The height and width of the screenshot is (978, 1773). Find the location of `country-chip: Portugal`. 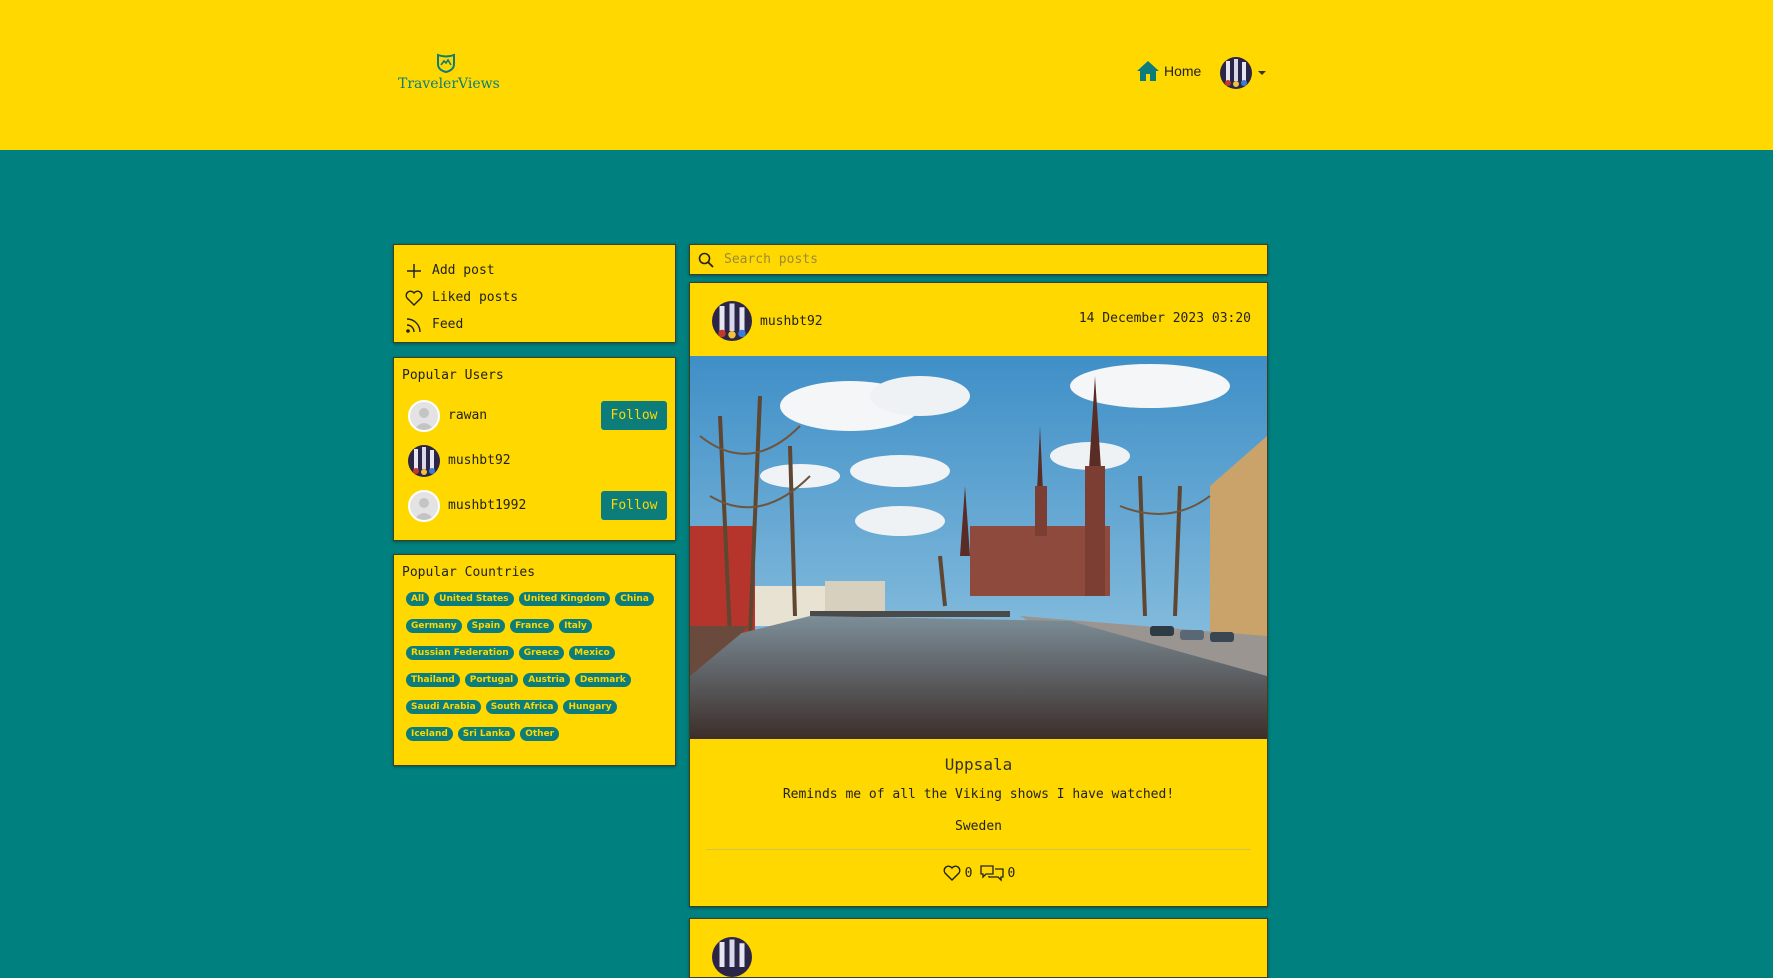

country-chip: Portugal is located at coordinates (491, 680).